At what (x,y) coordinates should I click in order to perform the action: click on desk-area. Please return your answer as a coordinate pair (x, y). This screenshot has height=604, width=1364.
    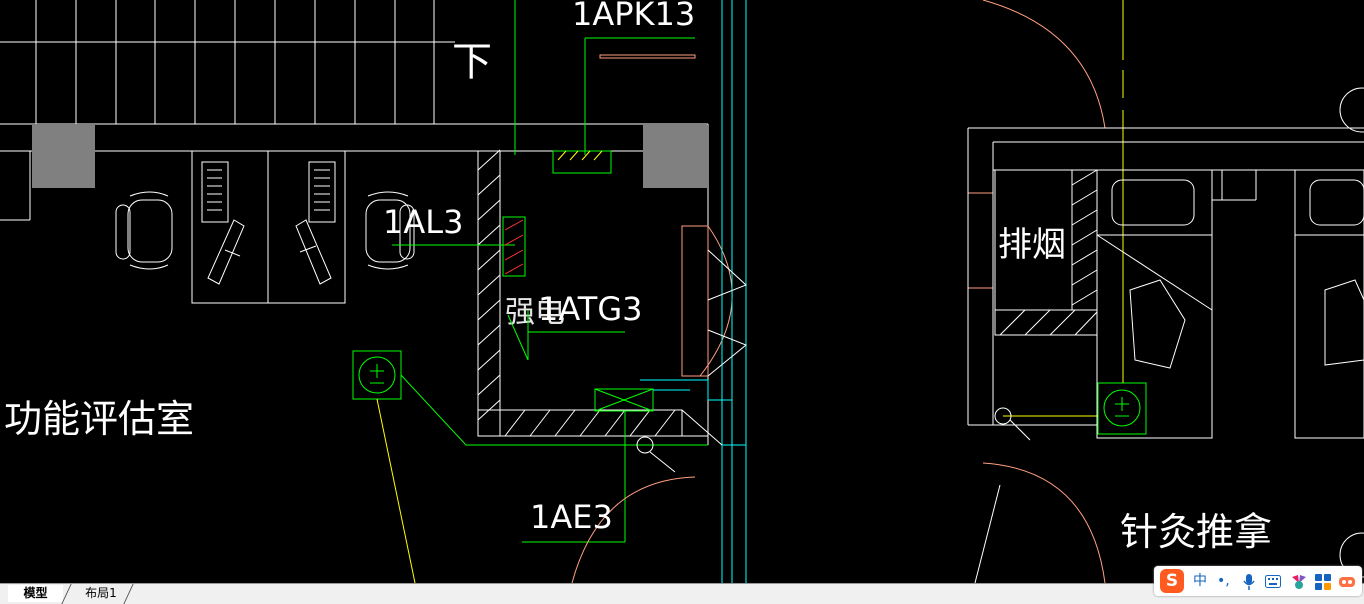
    Looking at the image, I should click on (268, 227).